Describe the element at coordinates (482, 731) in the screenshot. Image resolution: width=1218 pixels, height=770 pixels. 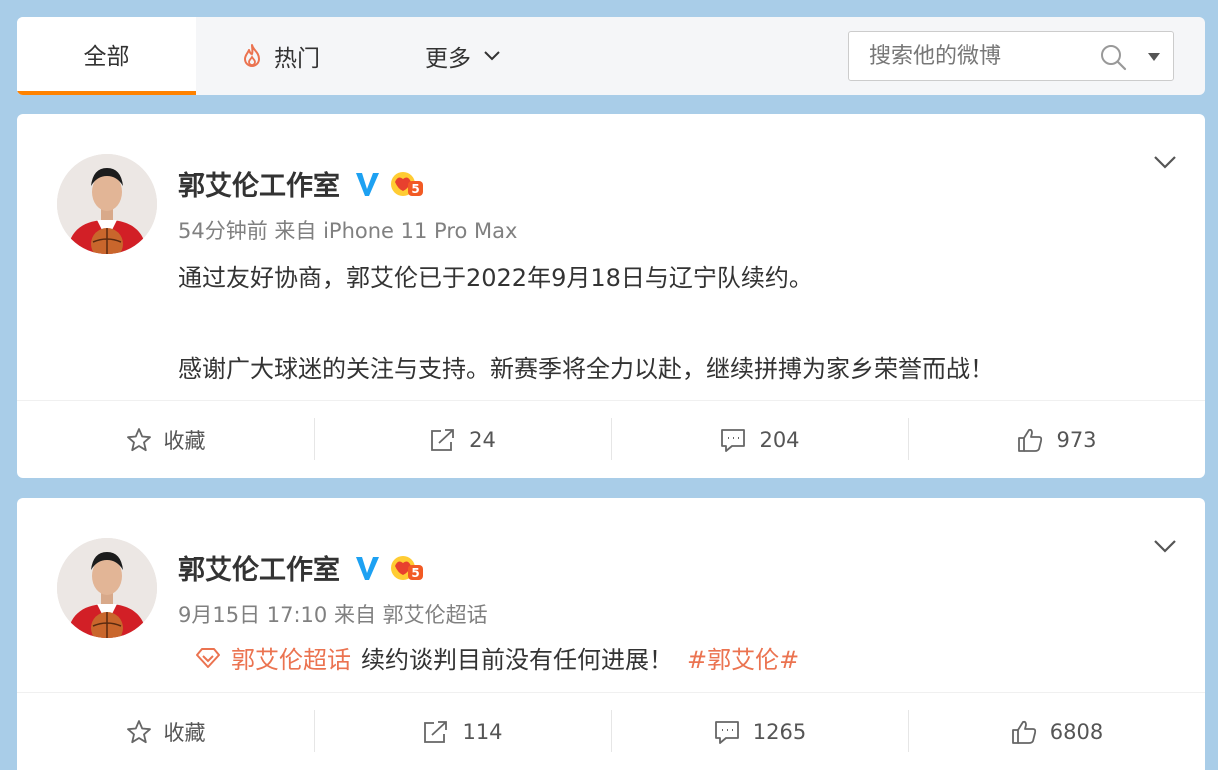
I see `repost-count: 114` at that location.